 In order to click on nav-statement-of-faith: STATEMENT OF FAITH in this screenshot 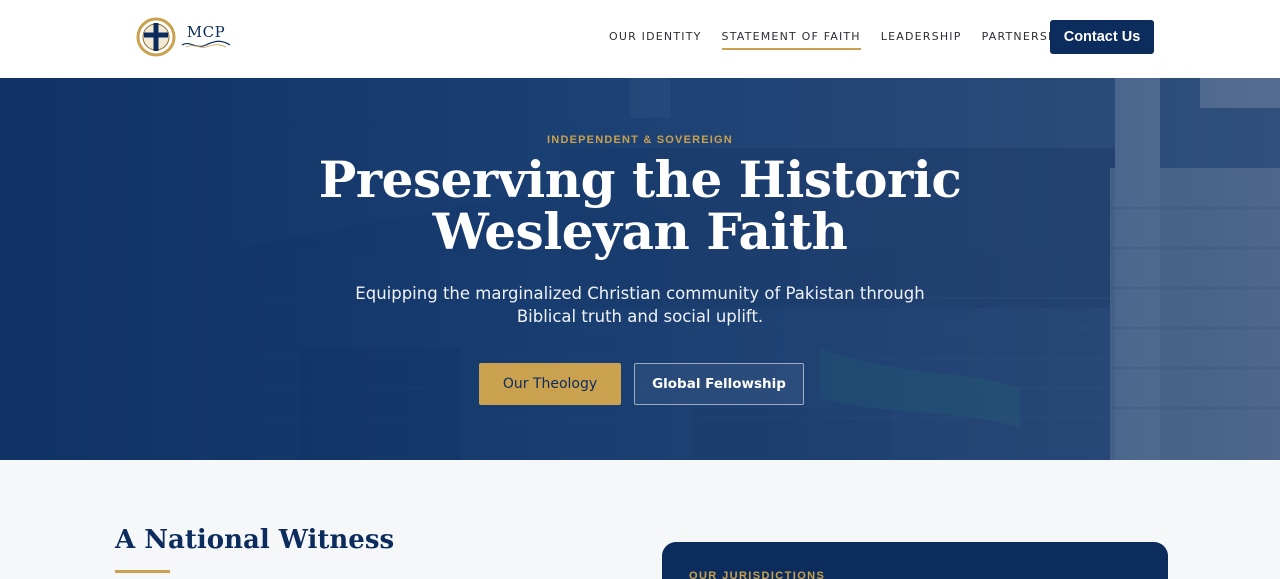, I will do `click(791, 40)`.